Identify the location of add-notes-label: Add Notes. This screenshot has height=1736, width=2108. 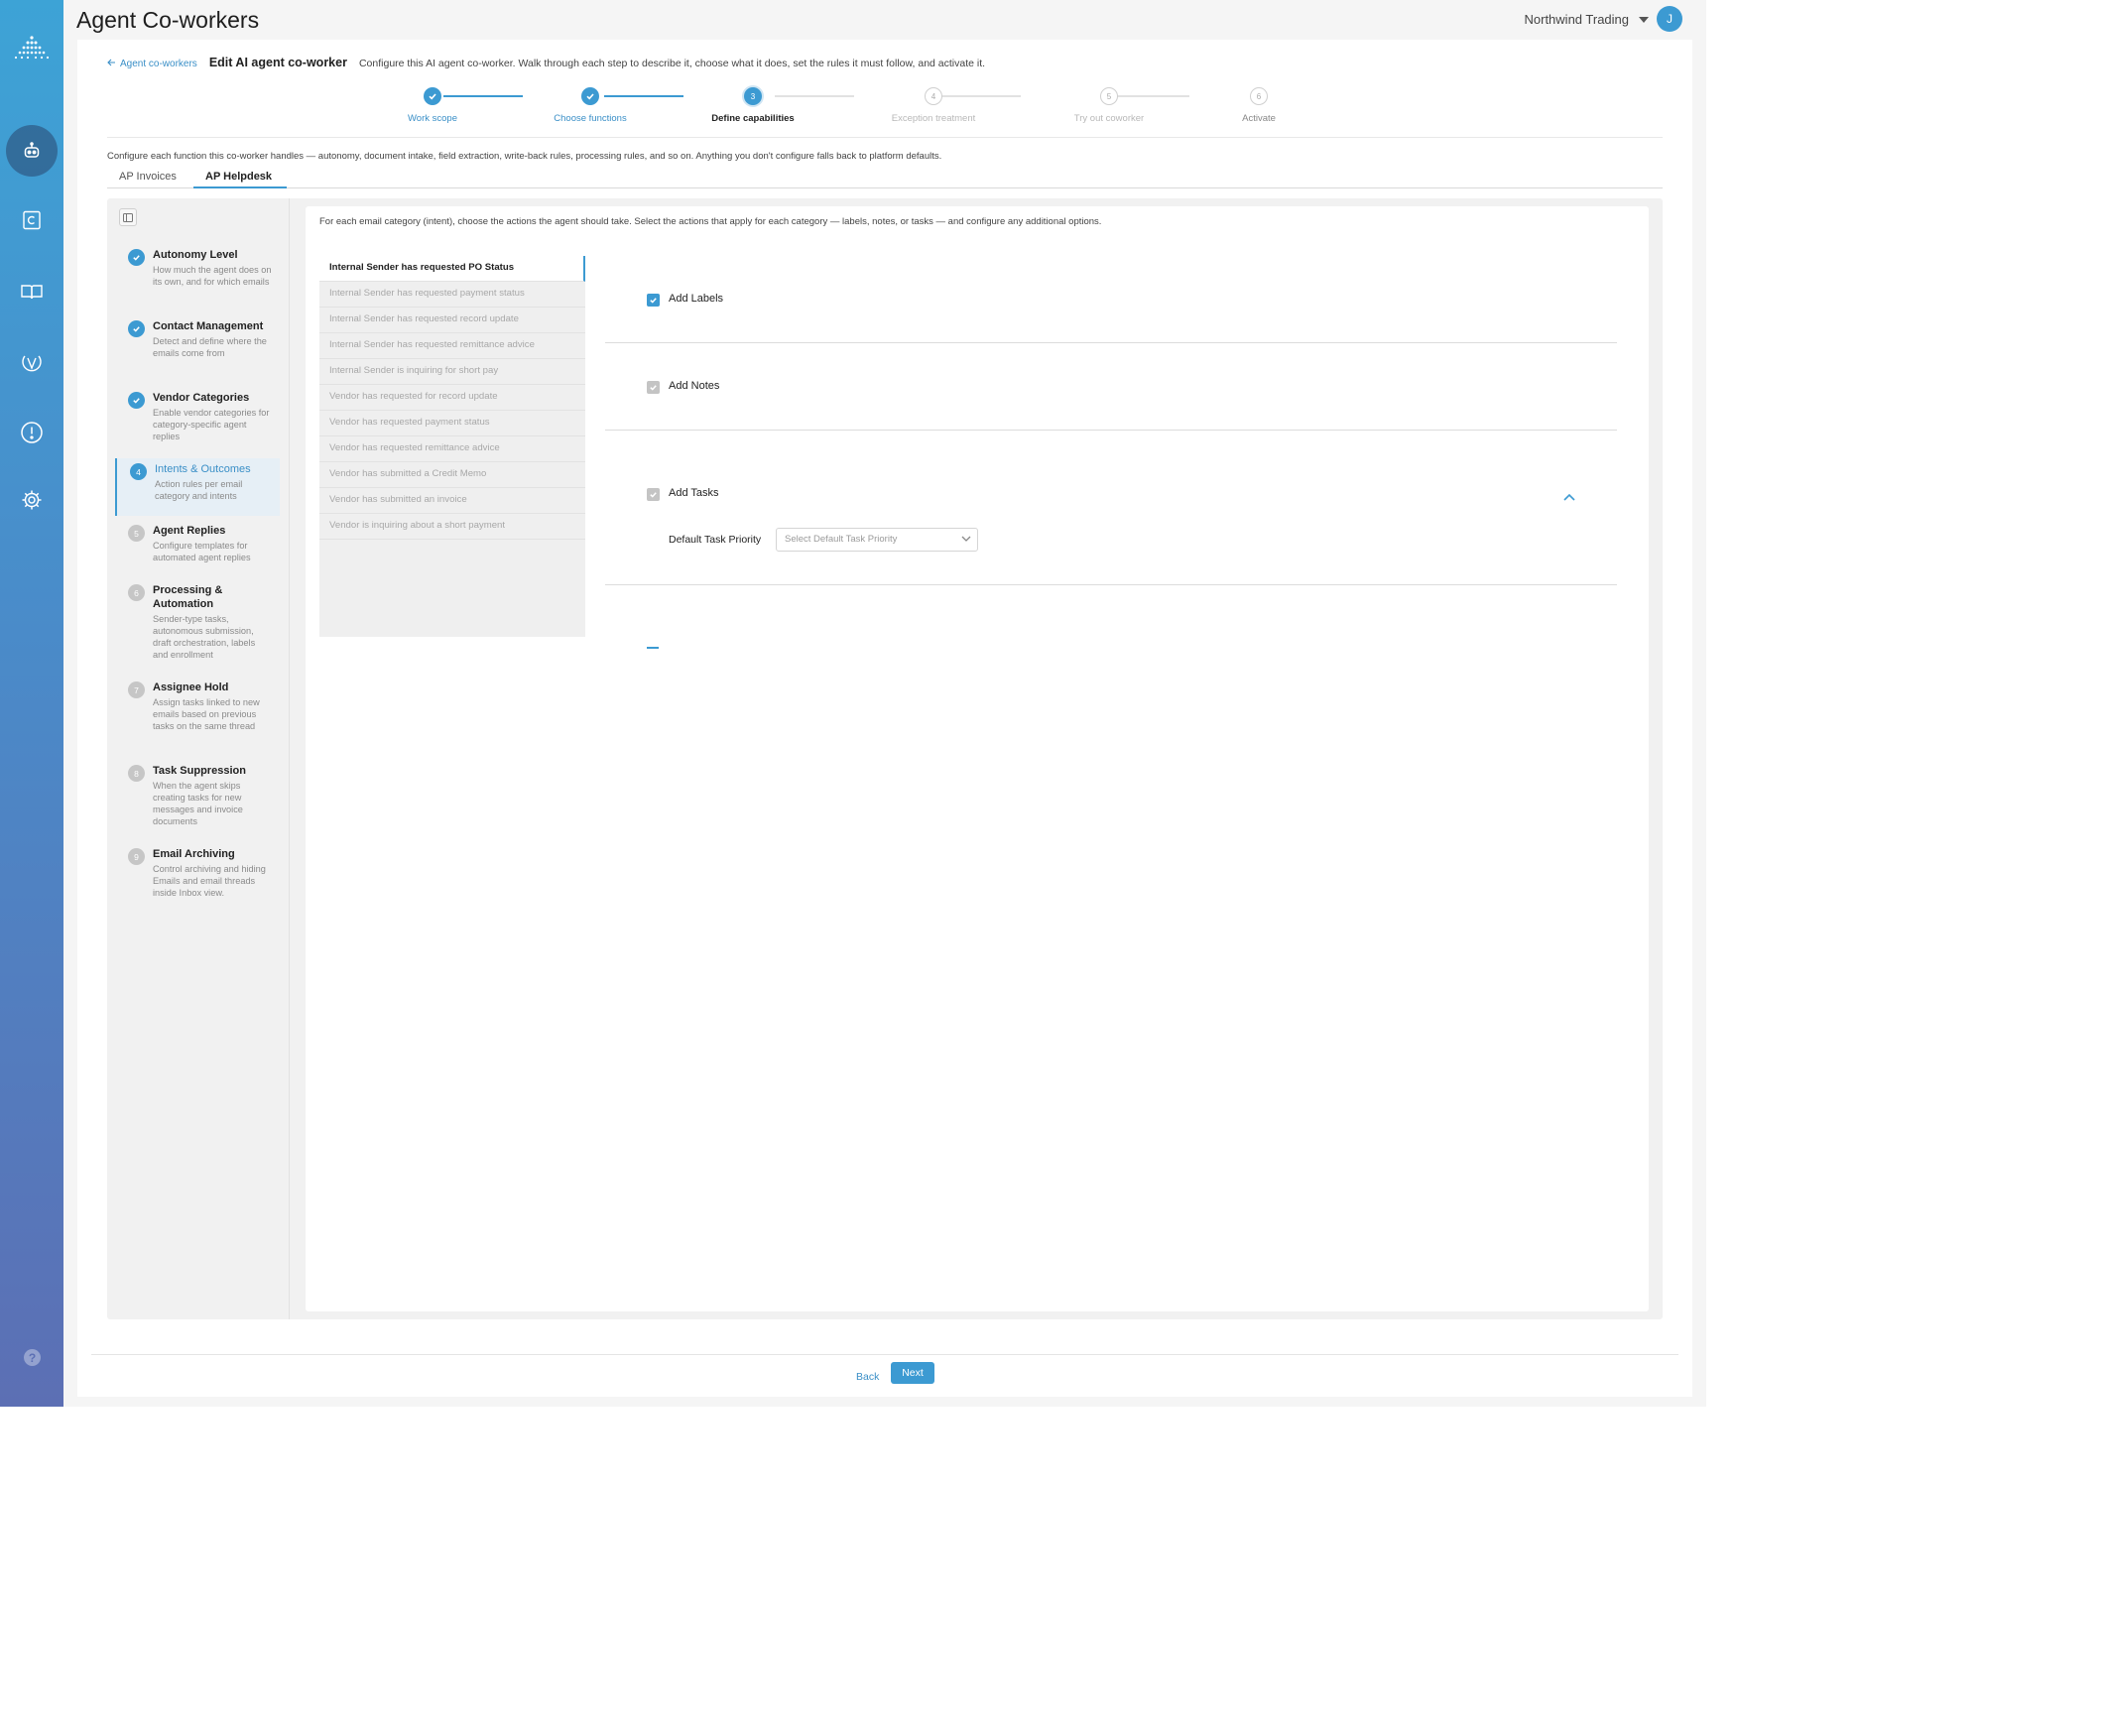
(694, 386).